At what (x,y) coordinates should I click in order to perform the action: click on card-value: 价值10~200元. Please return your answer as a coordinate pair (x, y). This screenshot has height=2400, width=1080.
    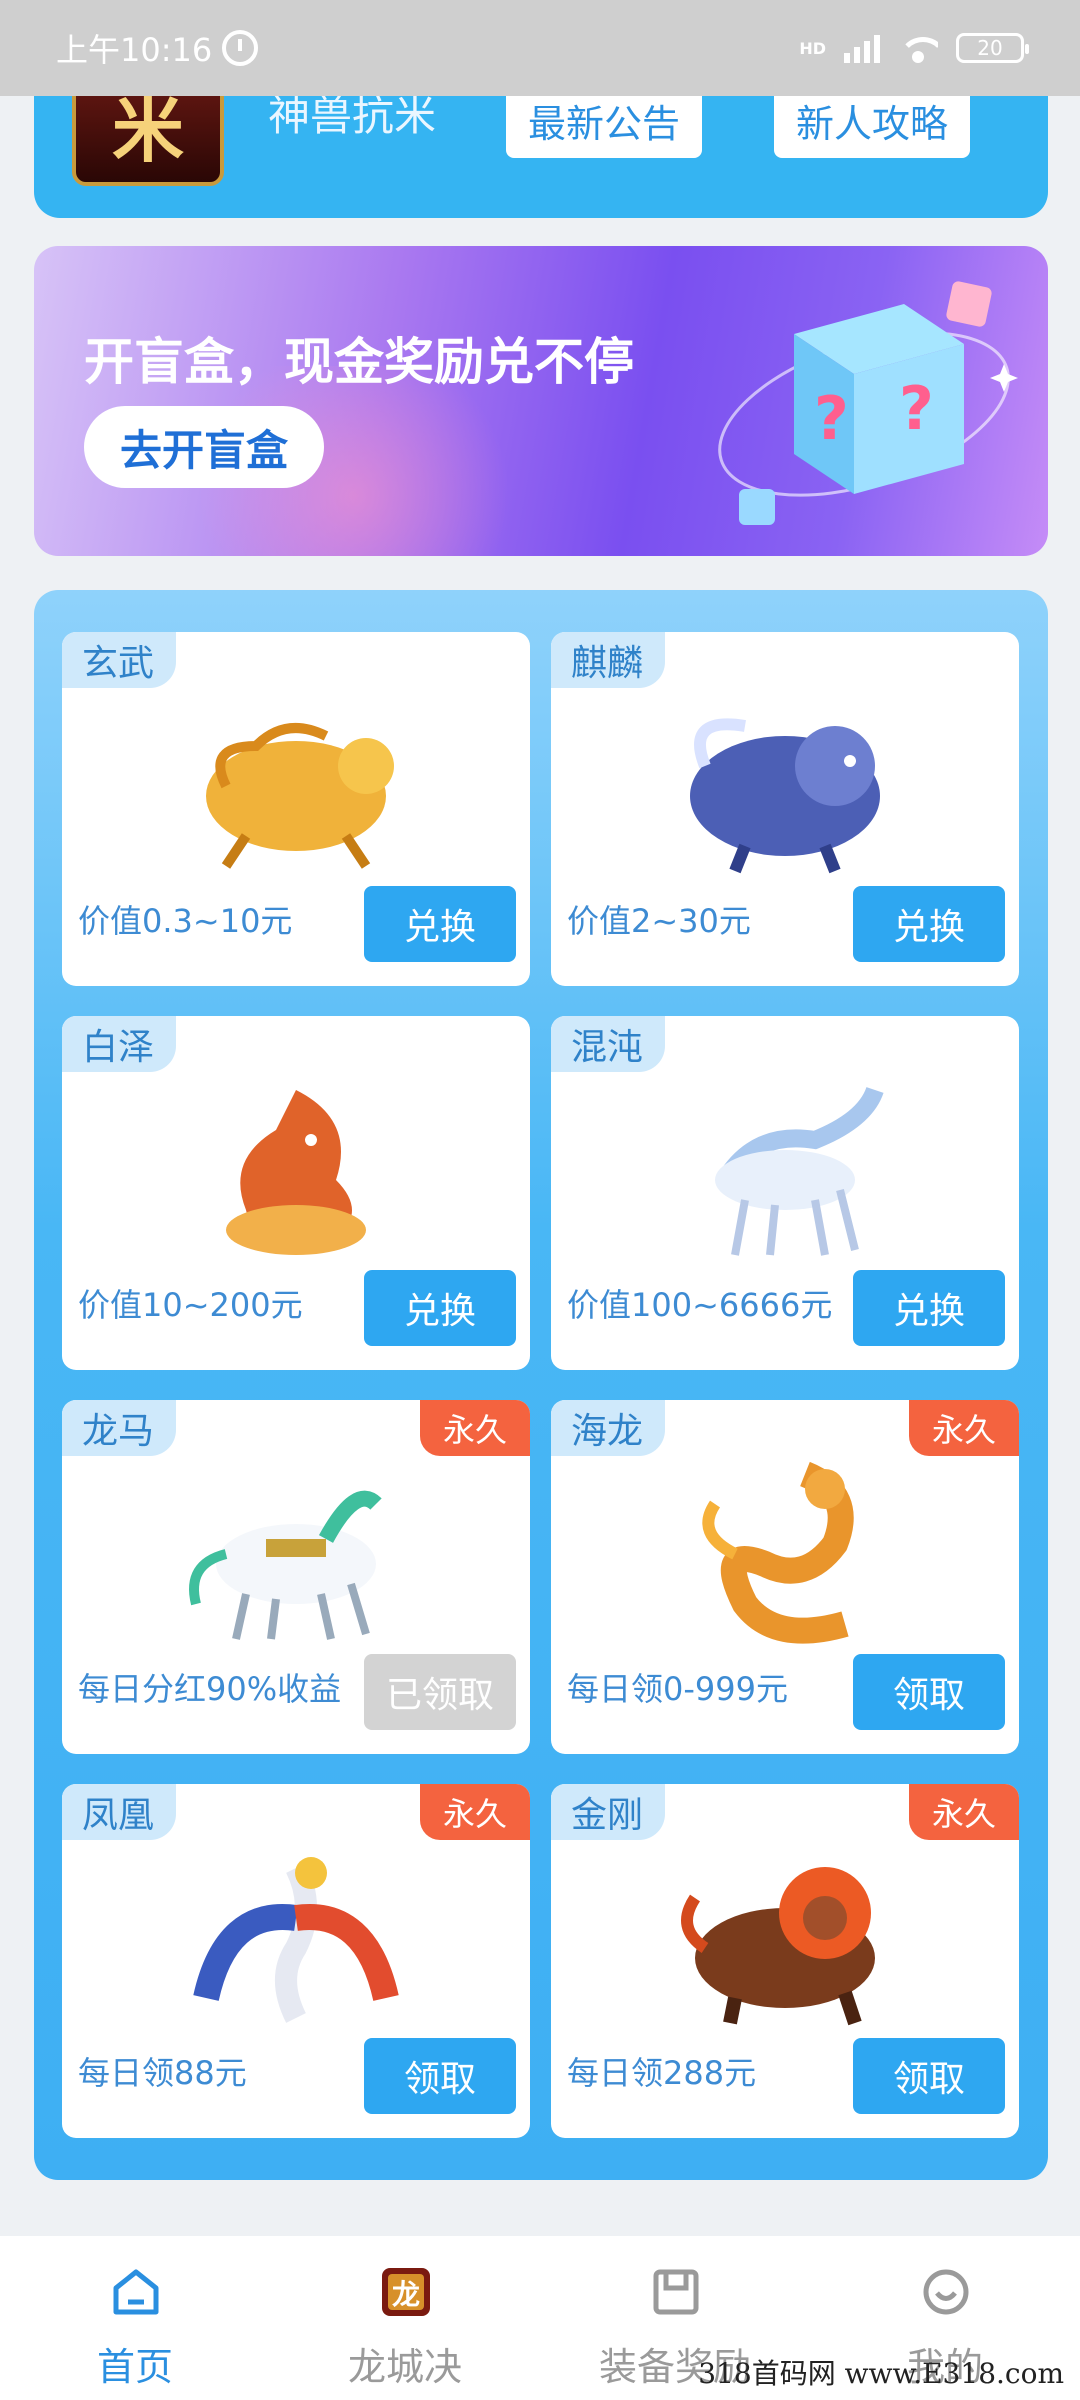
    Looking at the image, I should click on (190, 1305).